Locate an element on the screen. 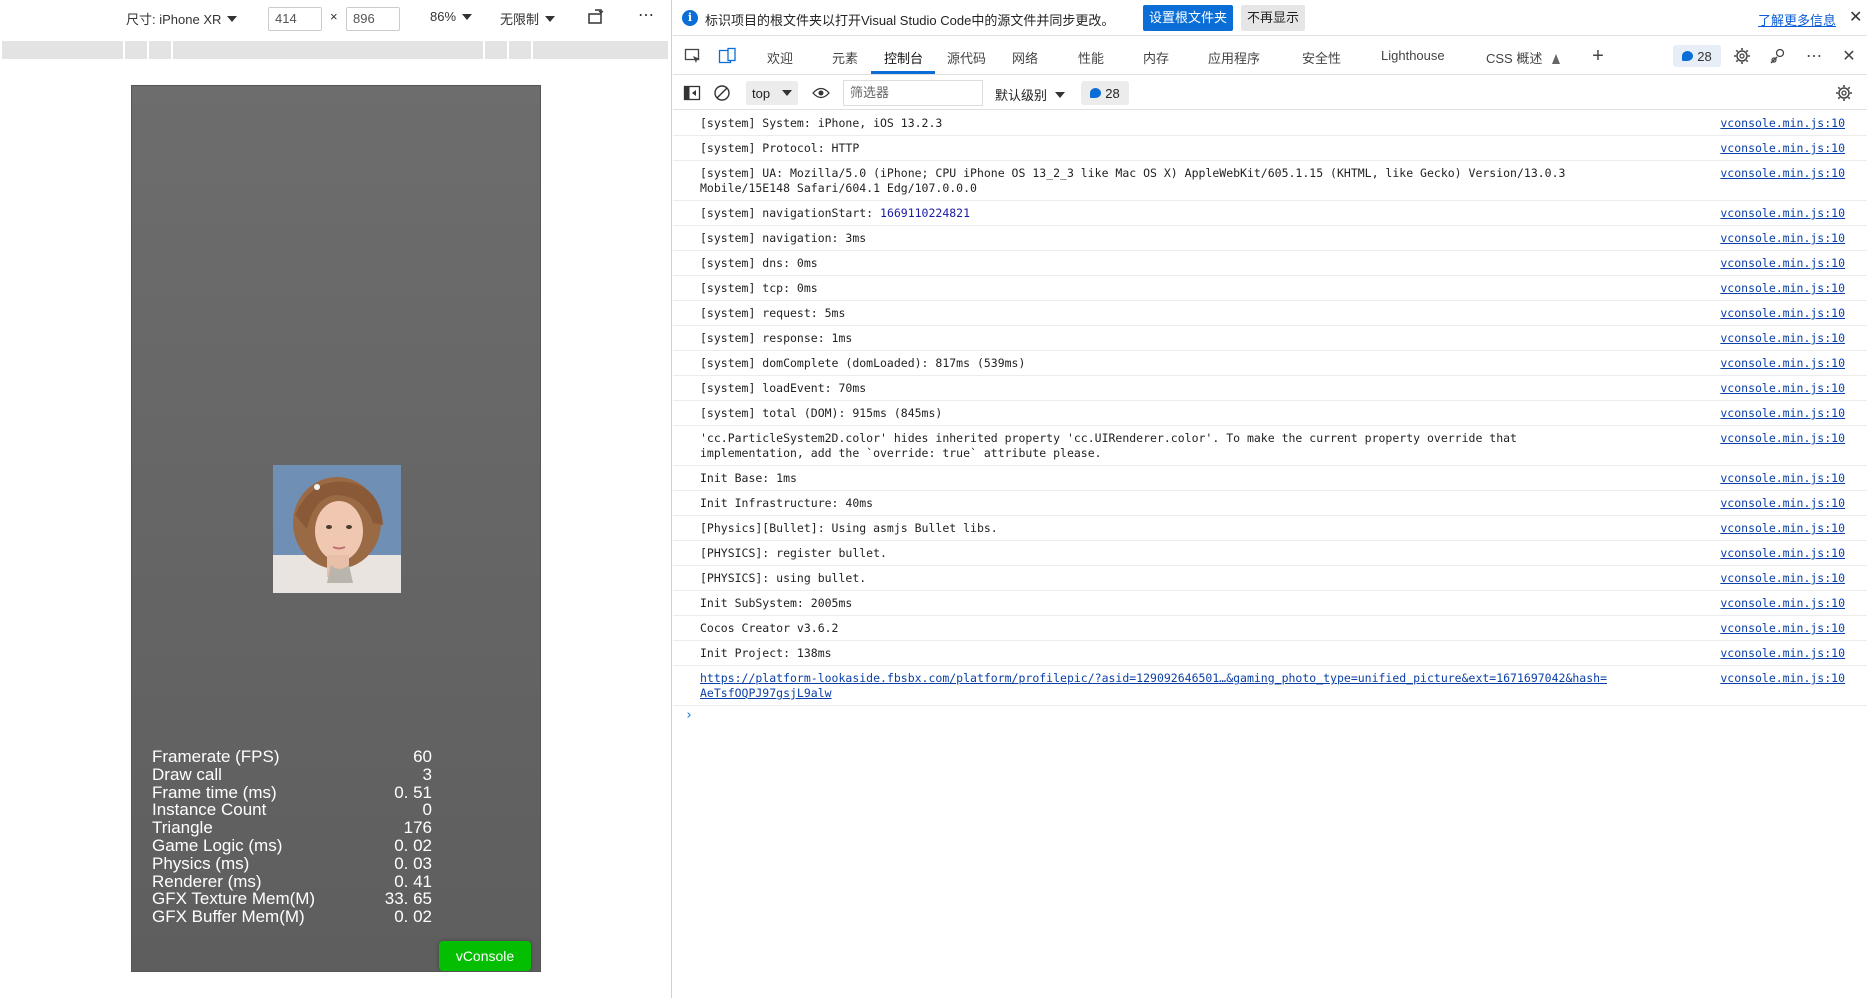  more-menu-icon: ⋯ is located at coordinates (1814, 56).